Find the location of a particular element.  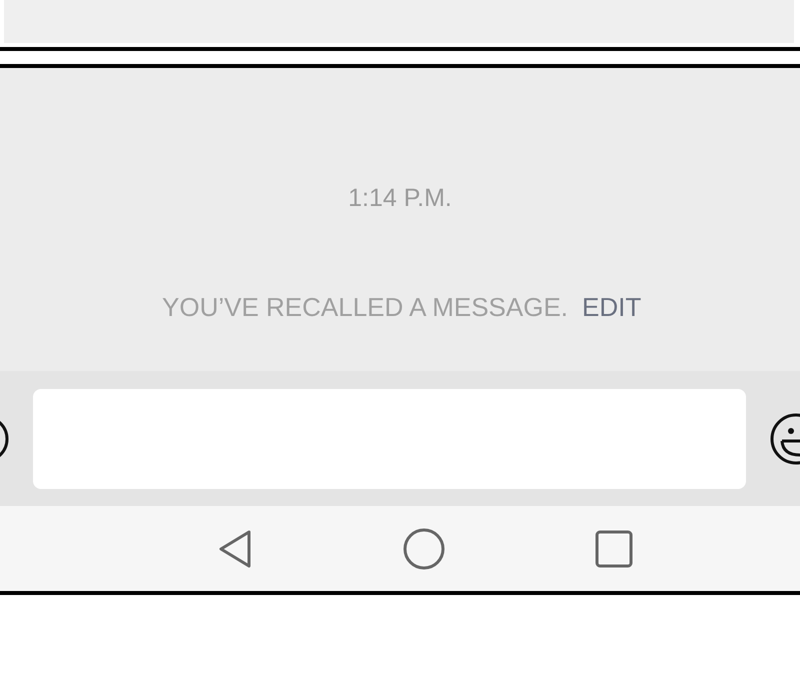

recall-notice: YOU’VE RECALLED A MESSAGE. is located at coordinates (365, 307).